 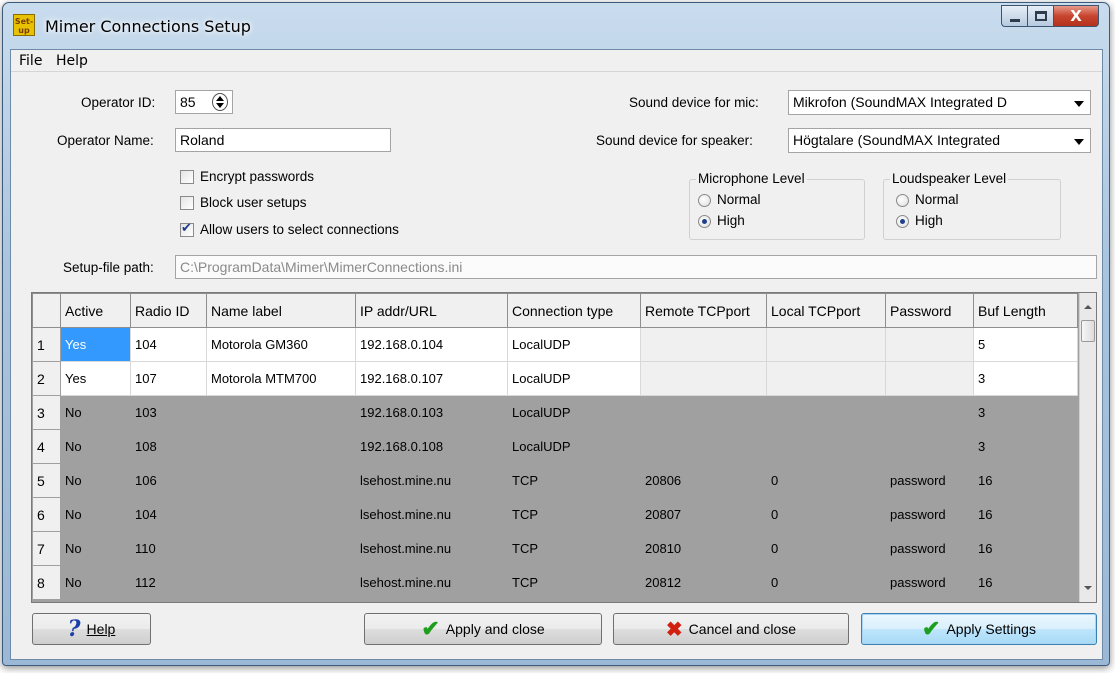 What do you see at coordinates (30, 61) in the screenshot?
I see `menu-file: File` at bounding box center [30, 61].